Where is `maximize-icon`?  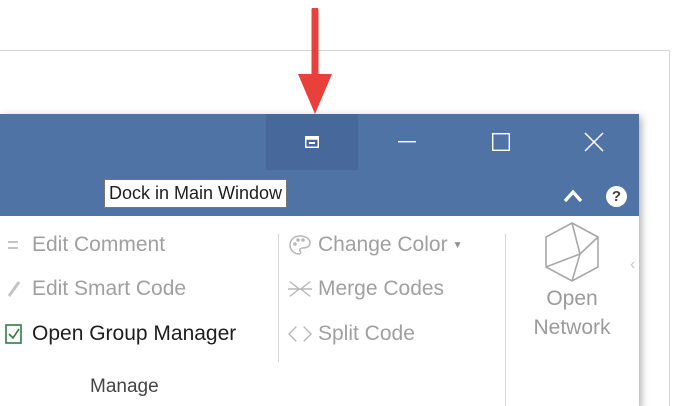 maximize-icon is located at coordinates (501, 142).